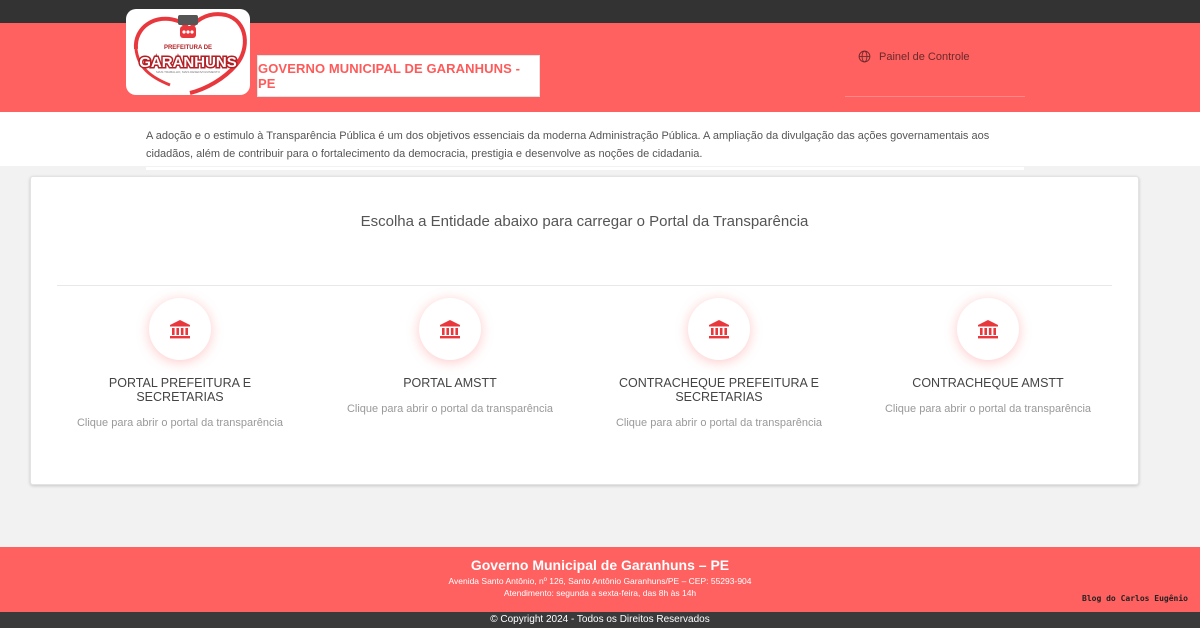  Describe the element at coordinates (188, 62) in the screenshot. I see `svg-text: GARANHUNS` at that location.